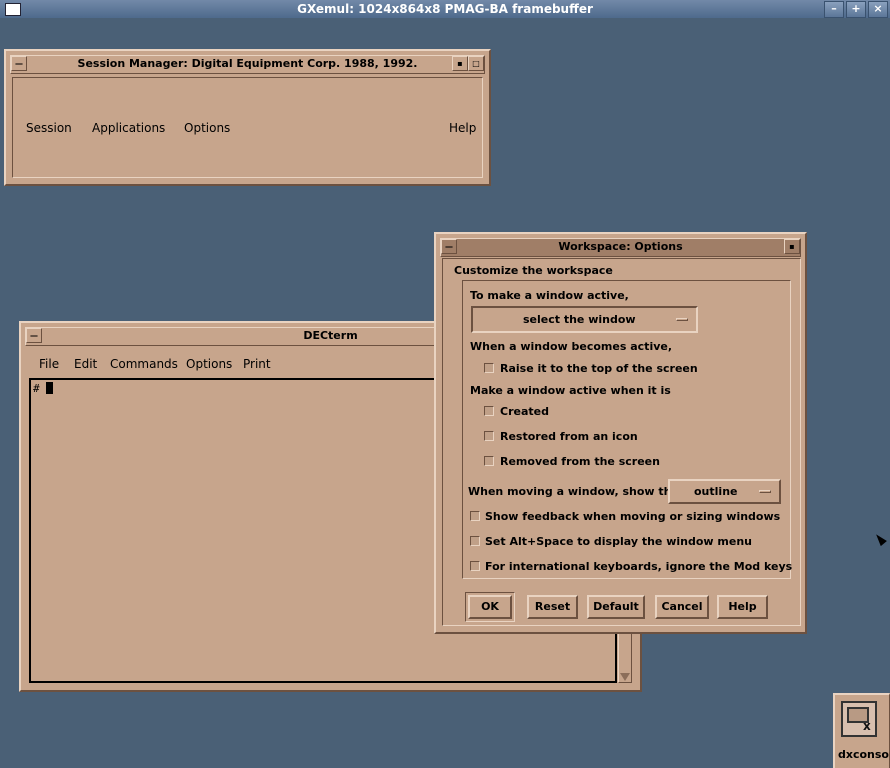  I want to click on vertical-scrollbar, so click(625, 655).